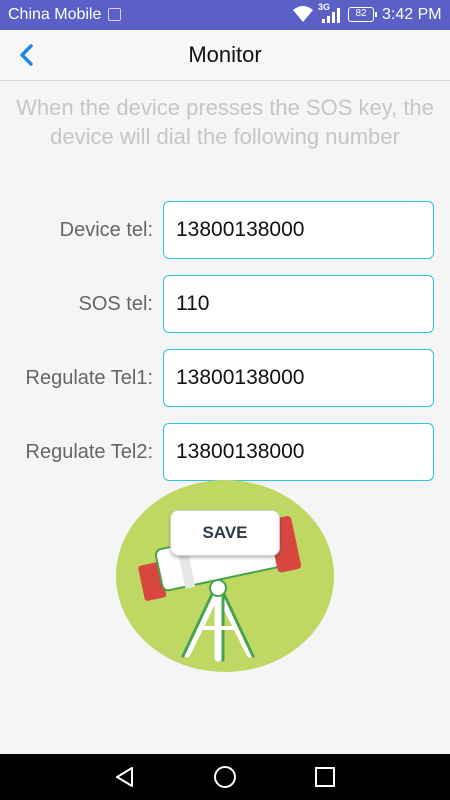 This screenshot has height=800, width=450. What do you see at coordinates (106, 230) in the screenshot?
I see `device-tel-label: Device tel:` at bounding box center [106, 230].